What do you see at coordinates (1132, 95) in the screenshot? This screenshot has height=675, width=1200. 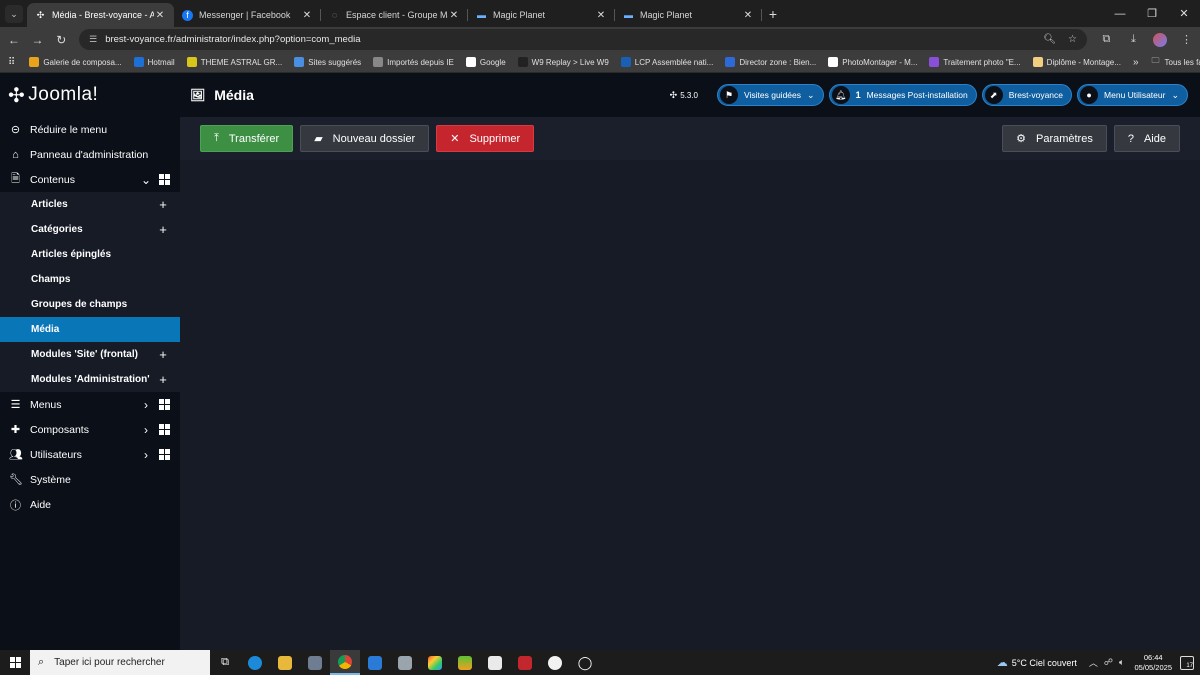 I see `user-menu-button: ● Menu Utilisateur ⌄` at bounding box center [1132, 95].